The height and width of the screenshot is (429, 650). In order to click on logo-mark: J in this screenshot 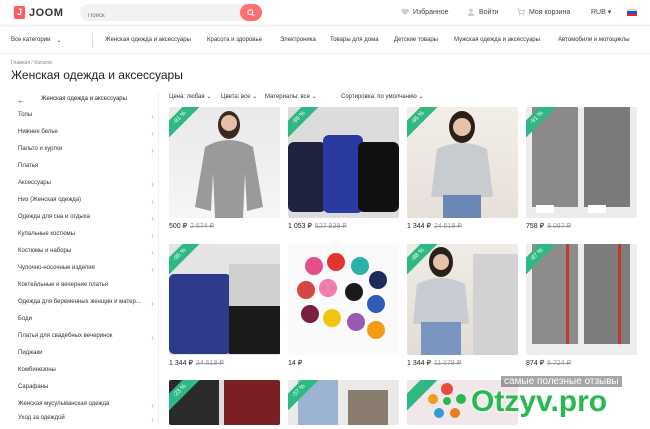, I will do `click(19, 12)`.